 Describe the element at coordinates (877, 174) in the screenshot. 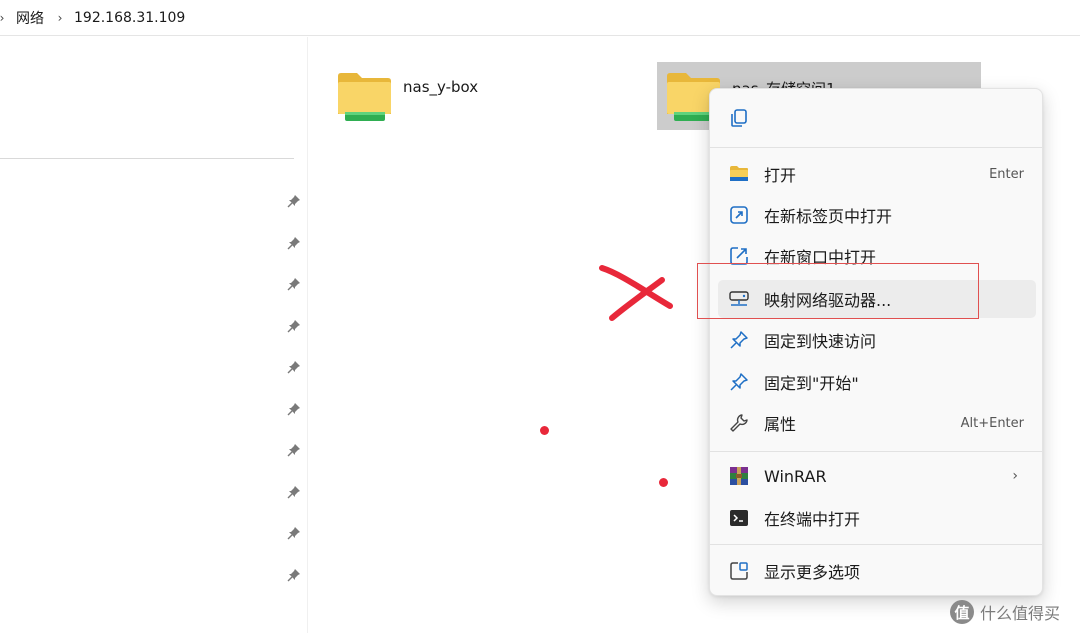

I see `menu-item-open: 打开 Enter` at that location.